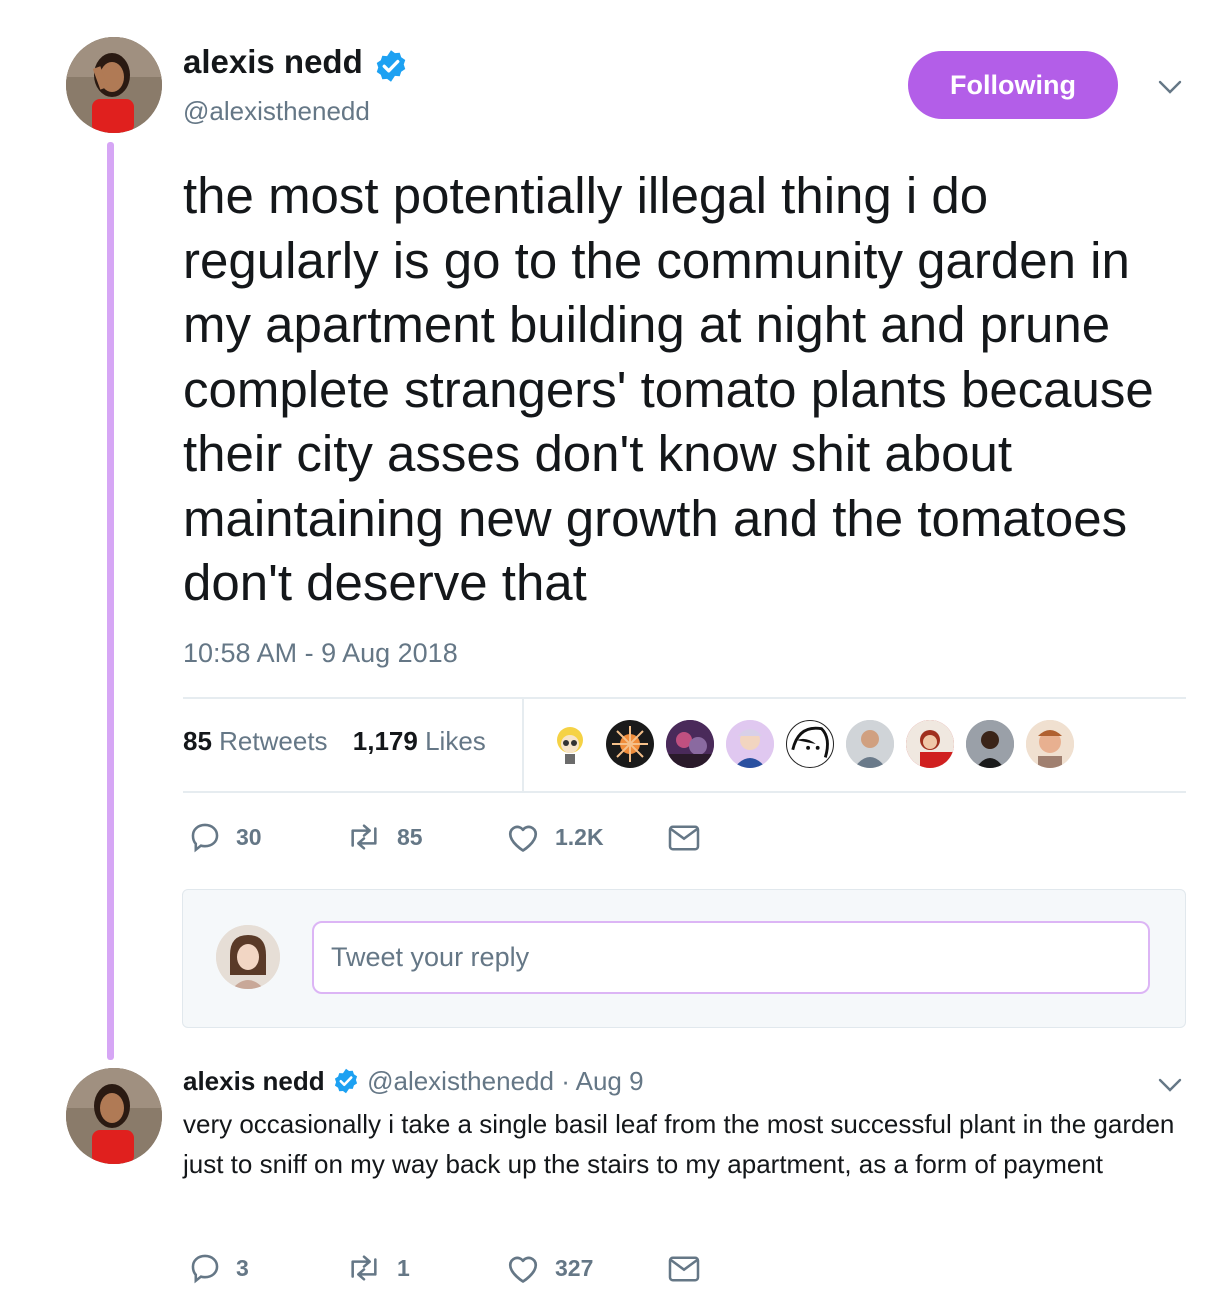 Image resolution: width=1230 pixels, height=1302 pixels. I want to click on reply-author-handle: @alexisthenedd, so click(460, 1081).